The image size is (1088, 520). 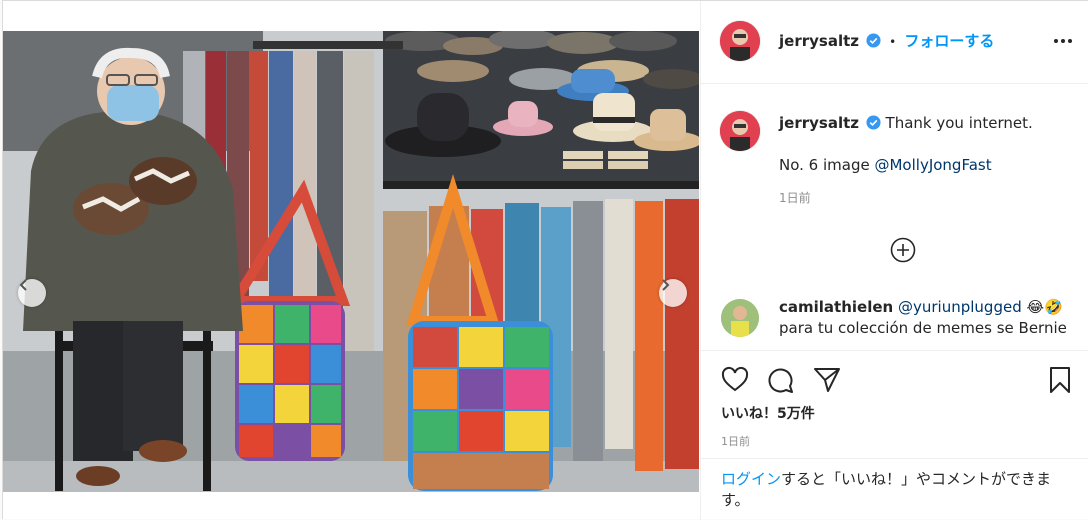 I want to click on header-user-line: jerrysaltz • フォローする, so click(x=886, y=40).